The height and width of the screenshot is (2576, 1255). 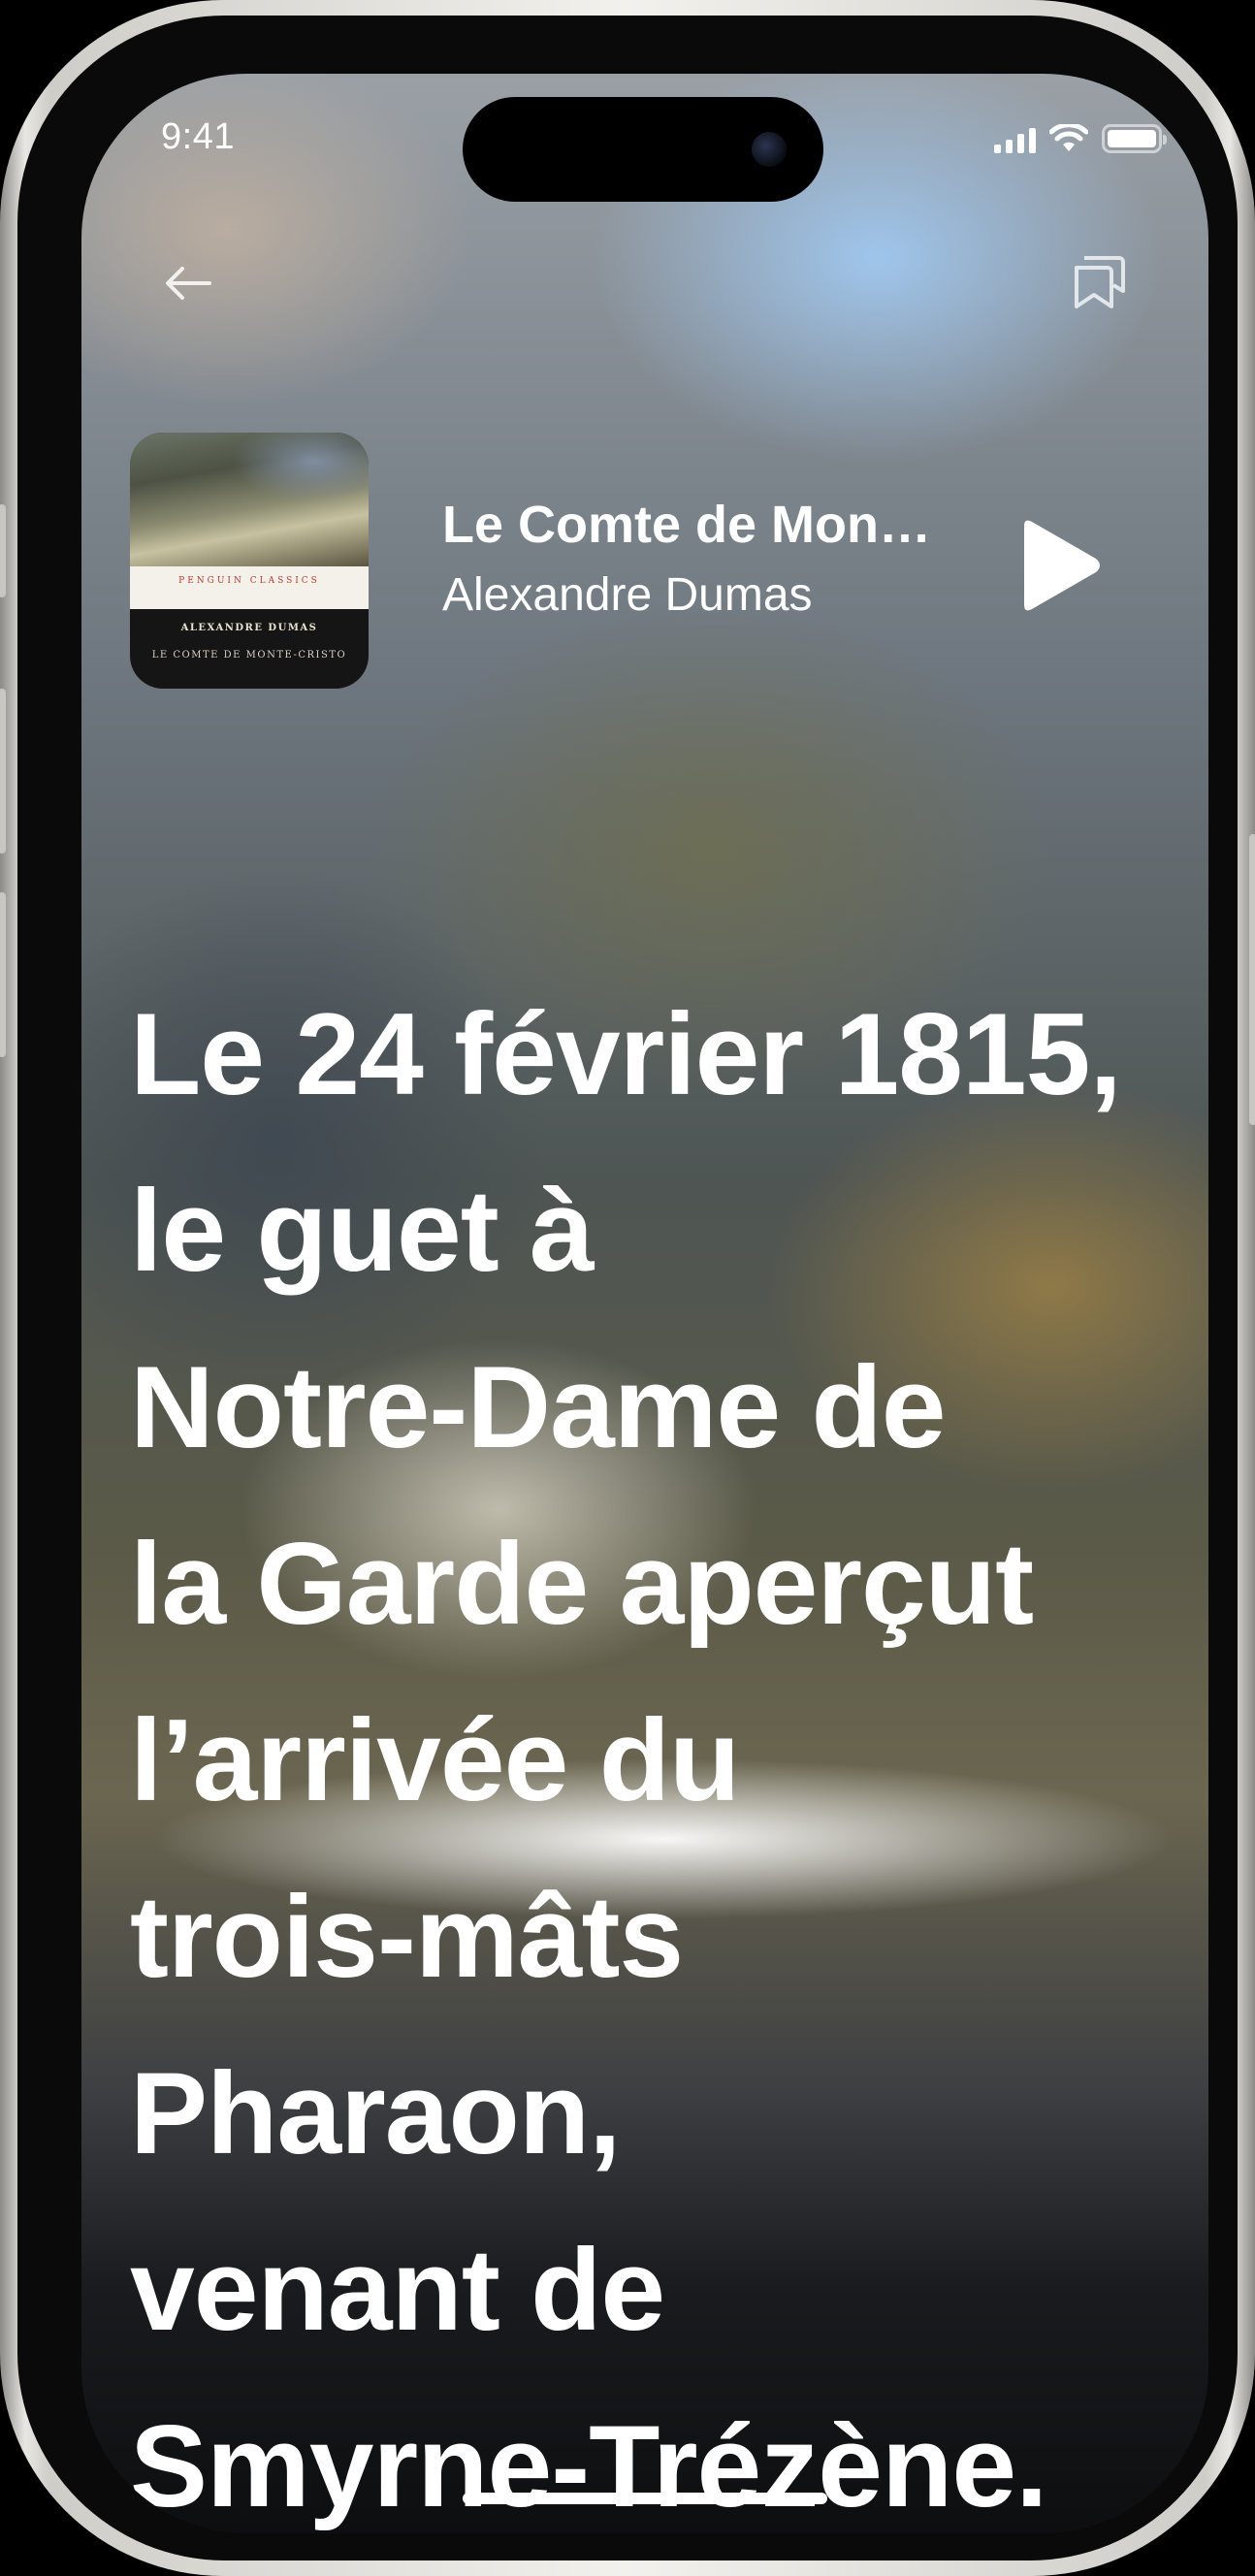 I want to click on arrow-left-icon, so click(x=189, y=283).